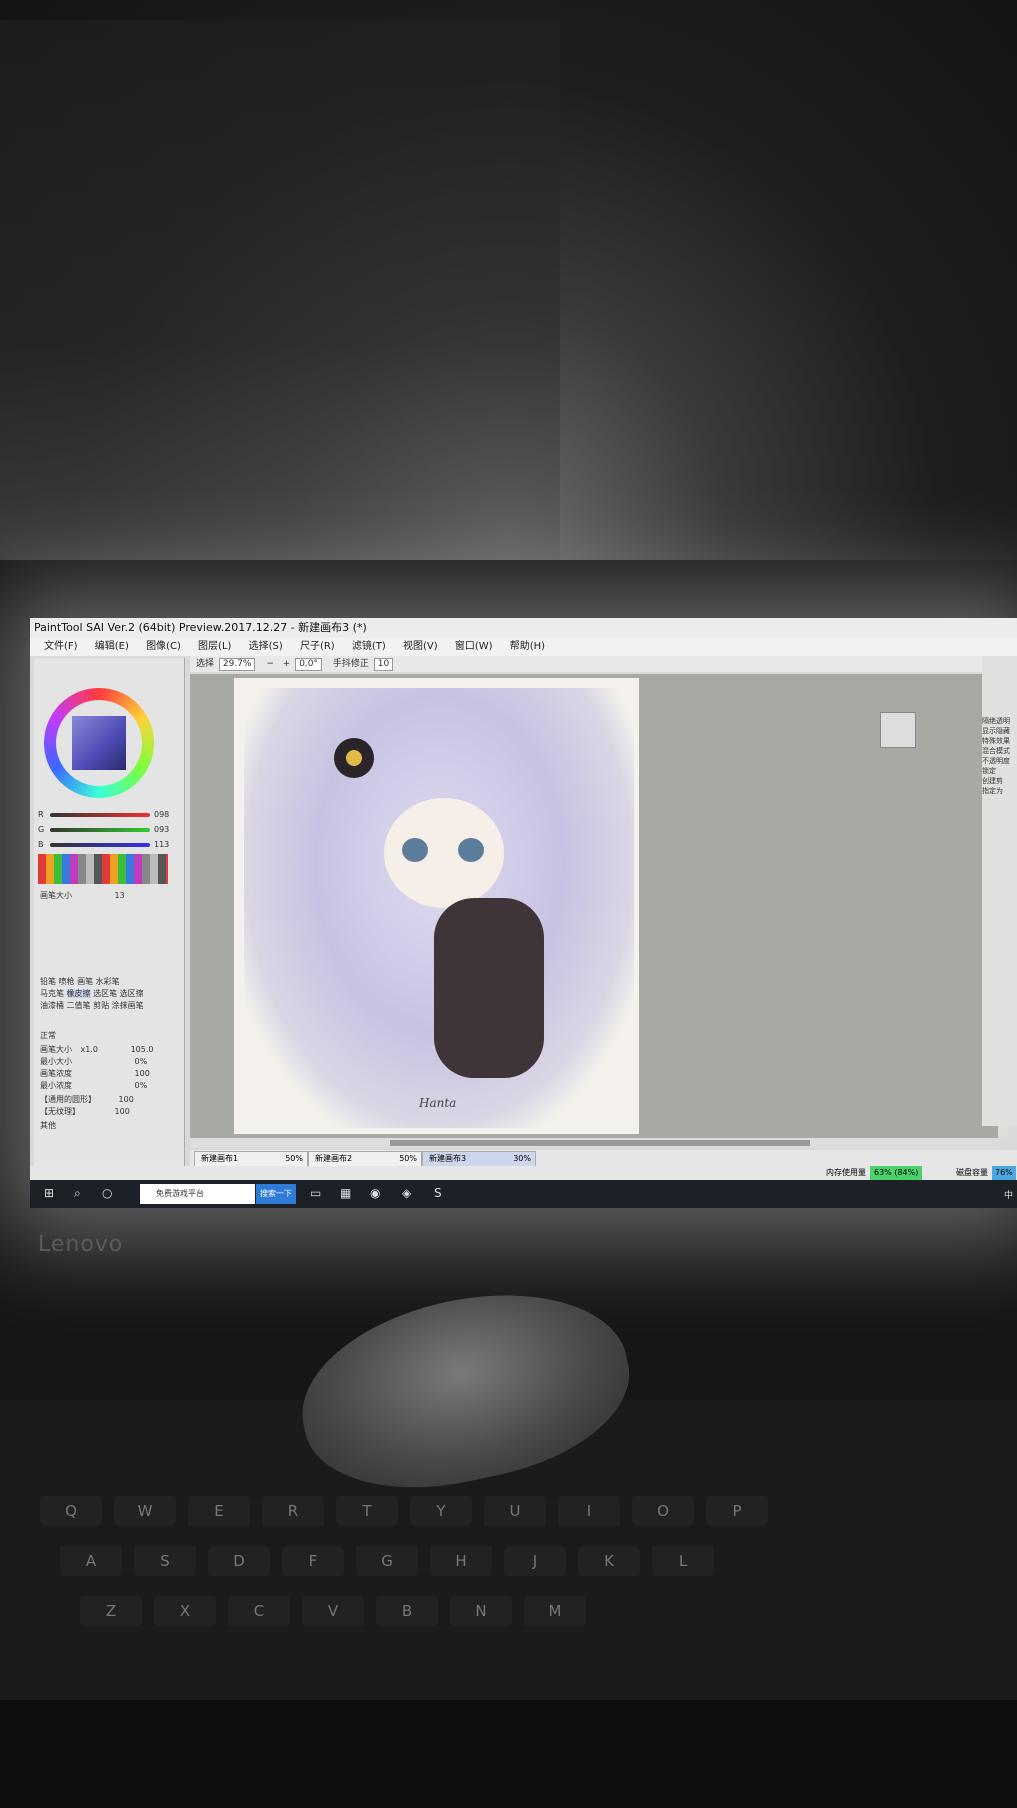 The height and width of the screenshot is (1808, 1017). What do you see at coordinates (317, 646) in the screenshot?
I see `menu-ruler: 尺子(R)` at bounding box center [317, 646].